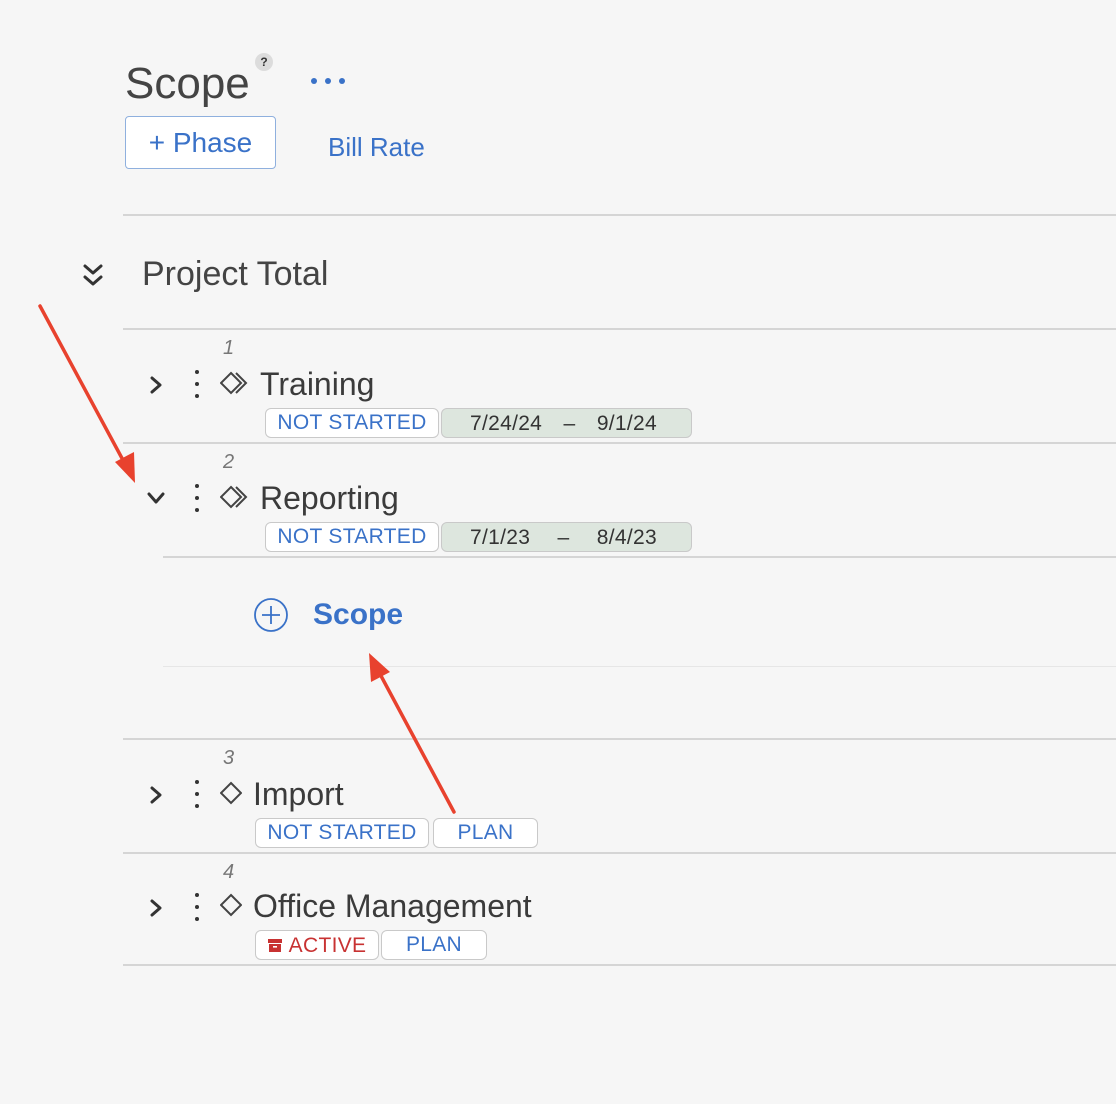 This screenshot has width=1116, height=1104. What do you see at coordinates (229, 462) in the screenshot?
I see `phase-number: 2` at bounding box center [229, 462].